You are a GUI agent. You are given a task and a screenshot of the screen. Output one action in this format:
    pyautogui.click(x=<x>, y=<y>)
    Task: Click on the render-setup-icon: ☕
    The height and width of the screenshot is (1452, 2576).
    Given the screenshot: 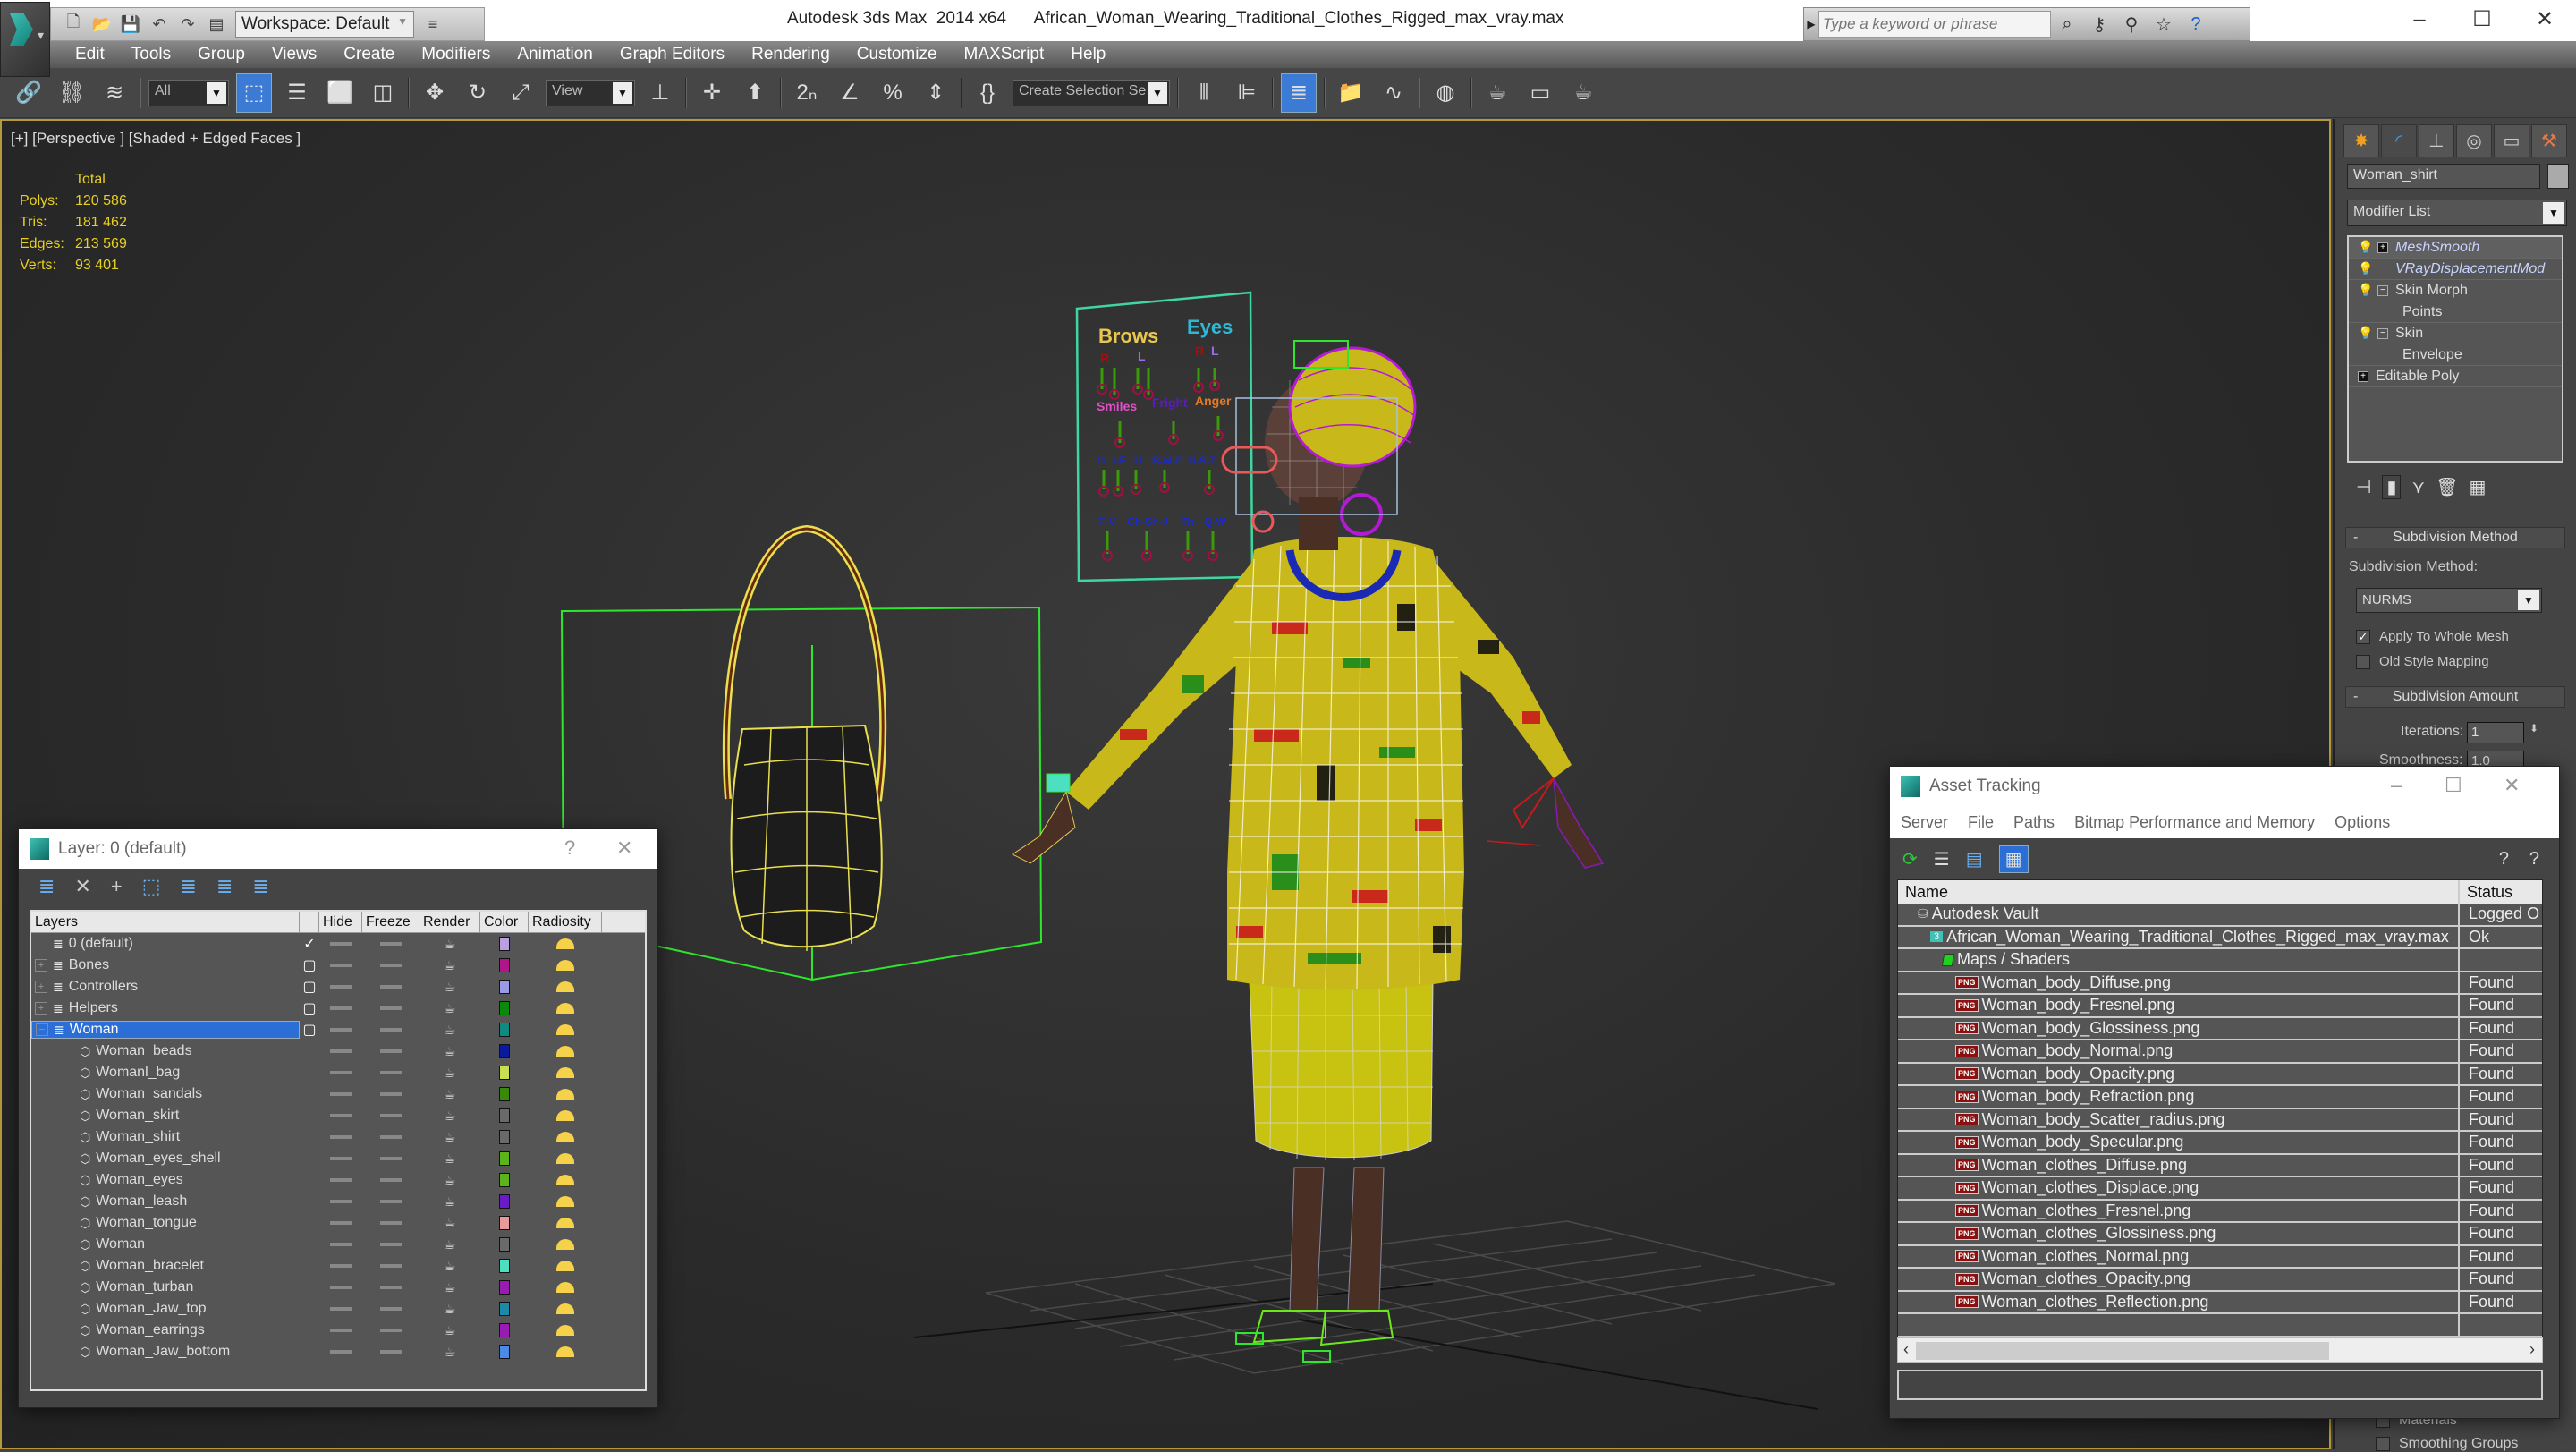 What is the action you would take?
    pyautogui.click(x=1497, y=93)
    